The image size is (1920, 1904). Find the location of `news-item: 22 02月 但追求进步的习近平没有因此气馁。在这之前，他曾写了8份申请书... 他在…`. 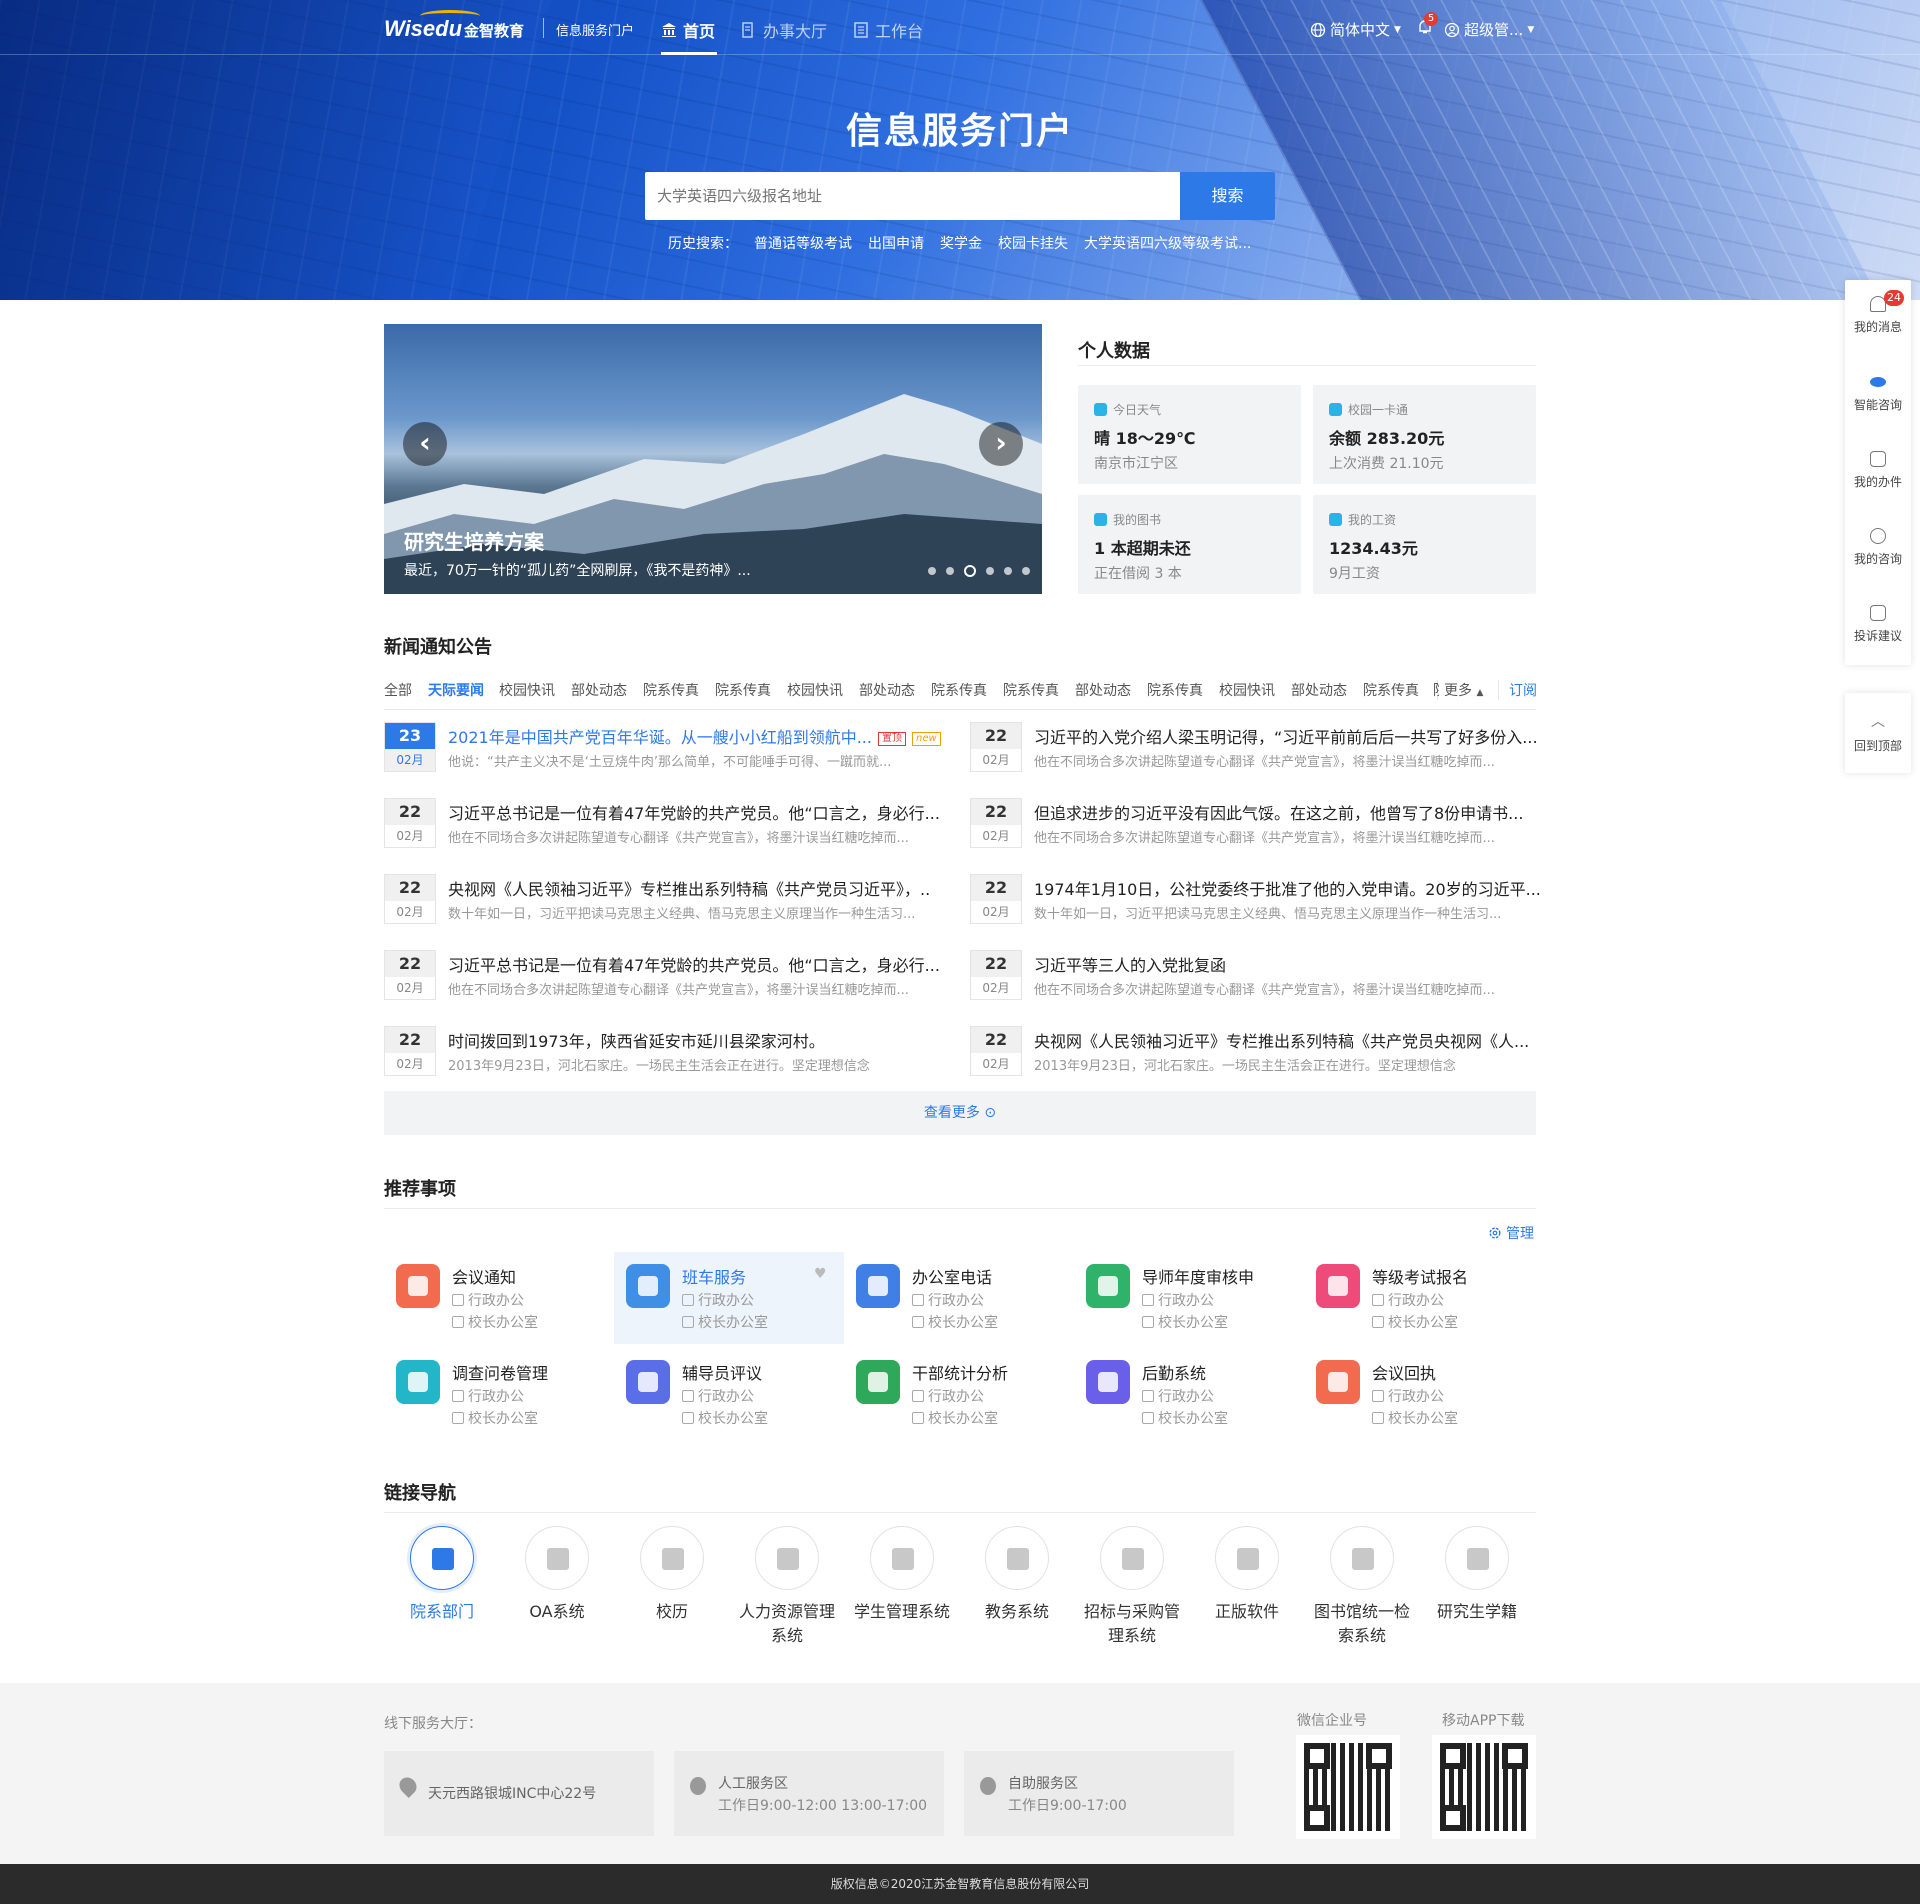

news-item: 22 02月 但追求进步的习近平没有因此气馁。在这之前，他曾写了8份申请书... 他在… is located at coordinates (1257, 824).